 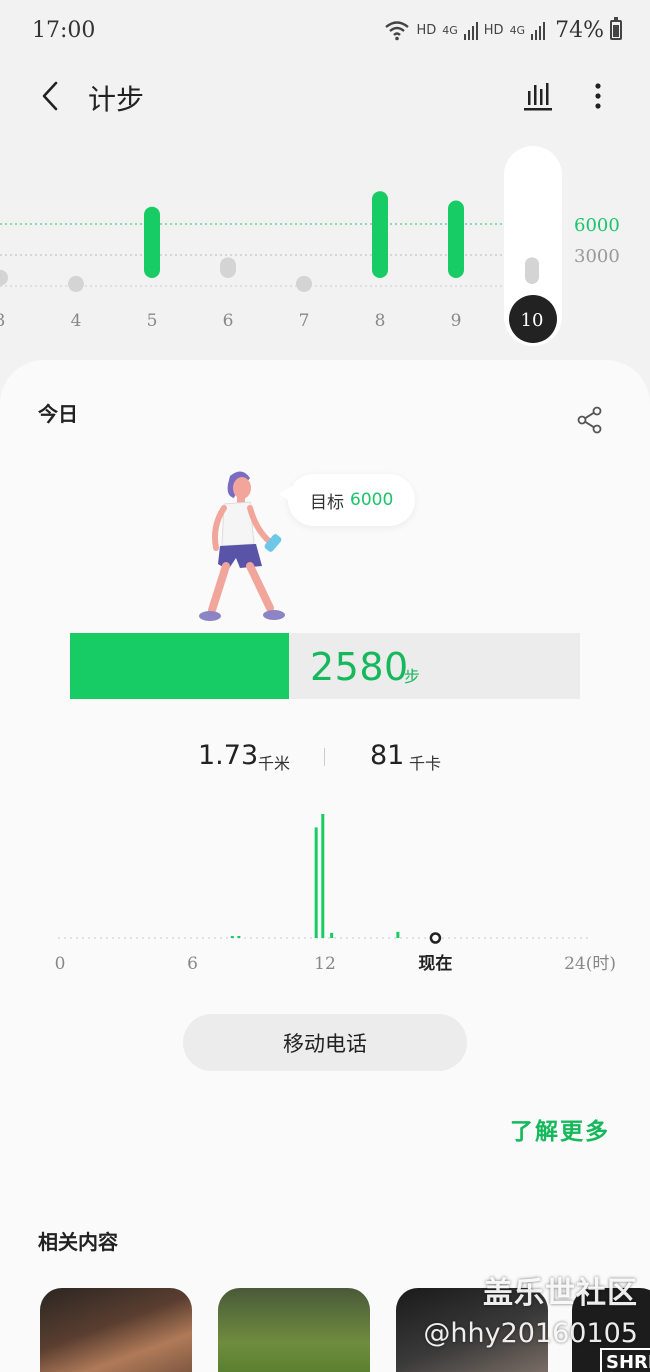 I want to click on back-button, so click(x=50, y=96).